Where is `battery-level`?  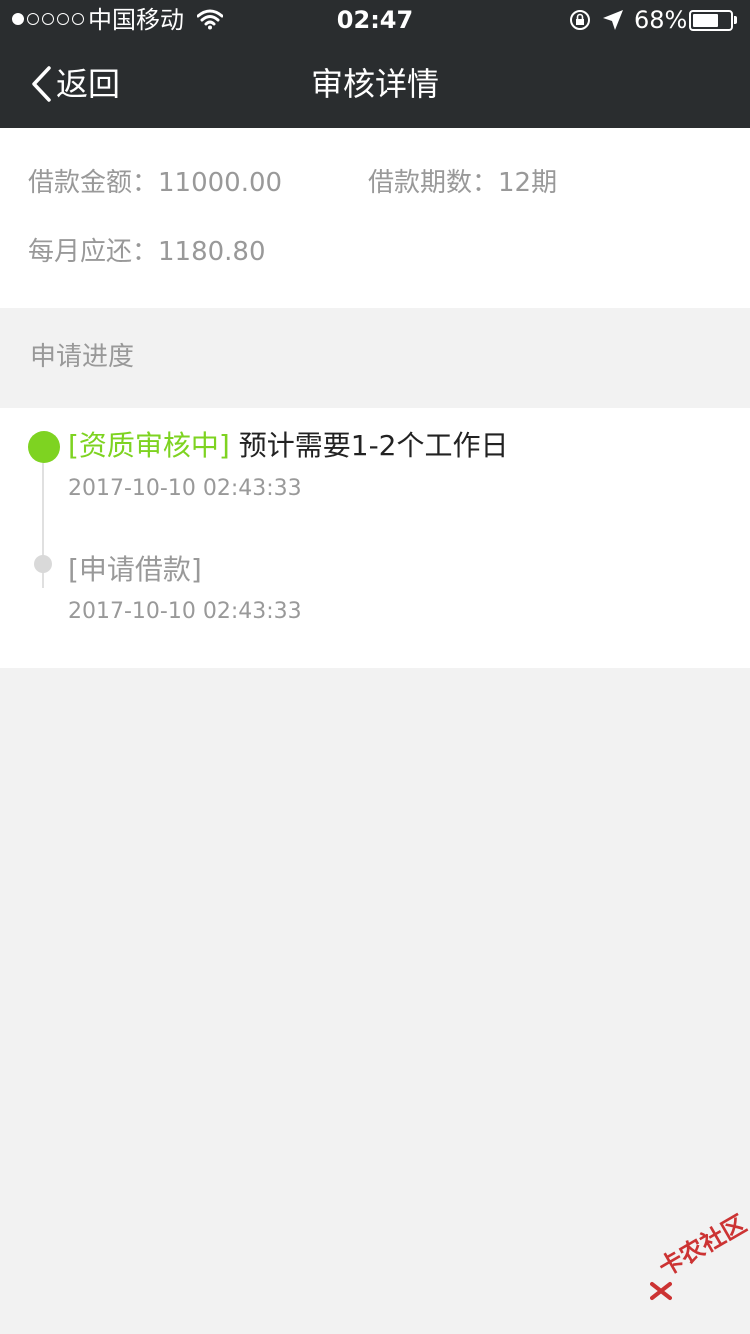 battery-level is located at coordinates (705, 20).